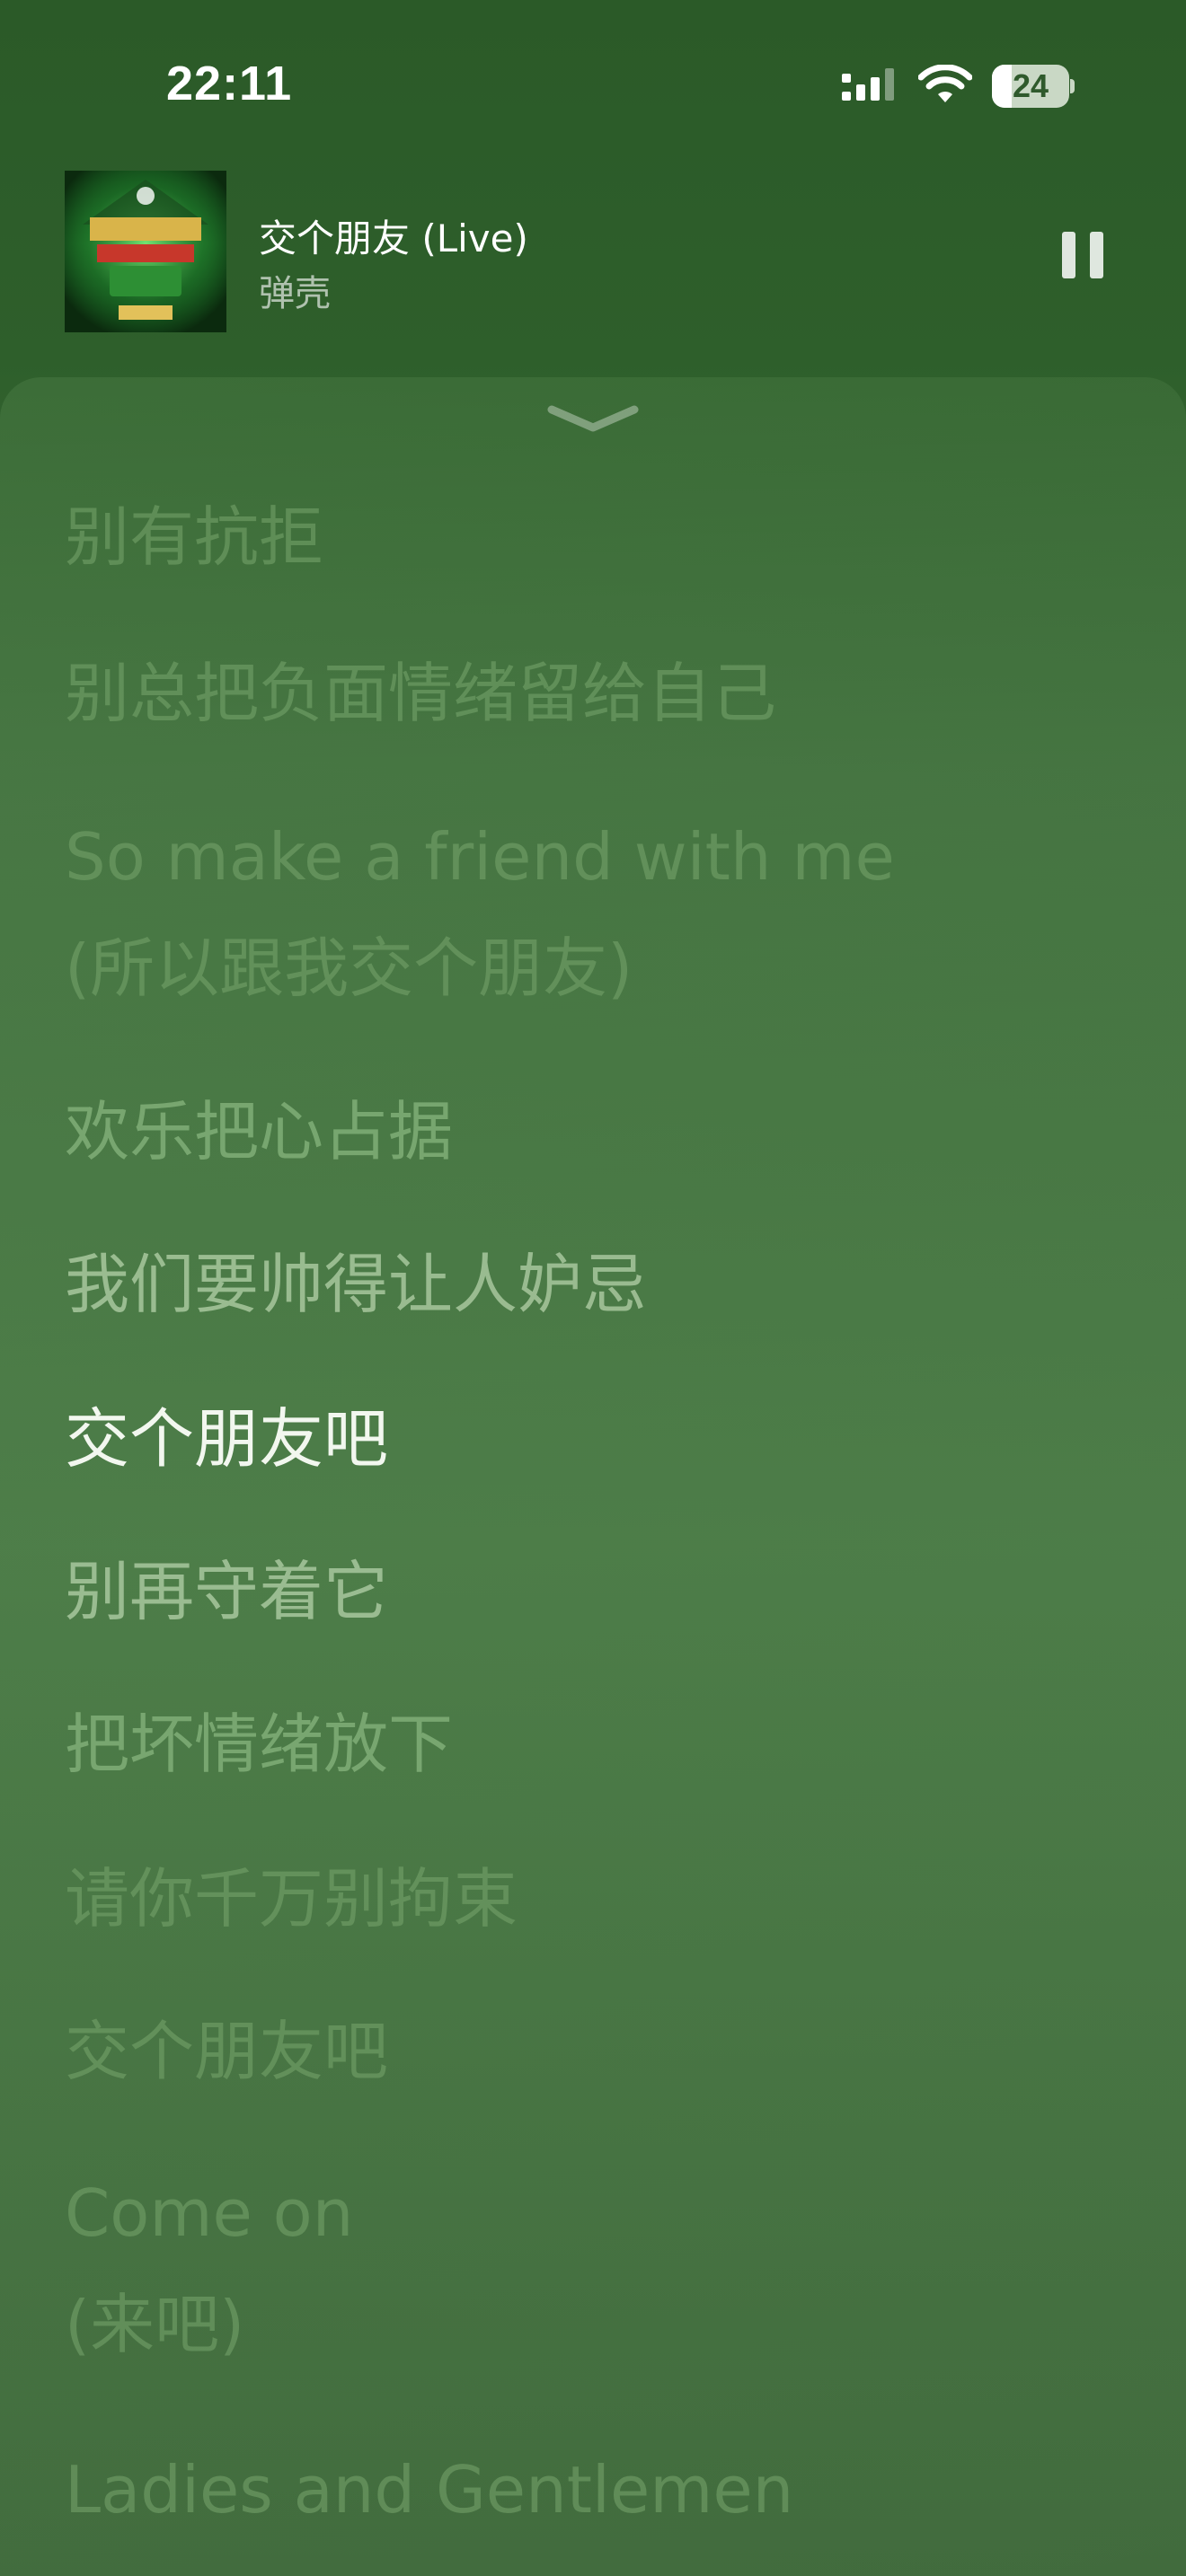 This screenshot has width=1186, height=2576. What do you see at coordinates (593, 85) in the screenshot?
I see `status-bar: 22:11 24` at bounding box center [593, 85].